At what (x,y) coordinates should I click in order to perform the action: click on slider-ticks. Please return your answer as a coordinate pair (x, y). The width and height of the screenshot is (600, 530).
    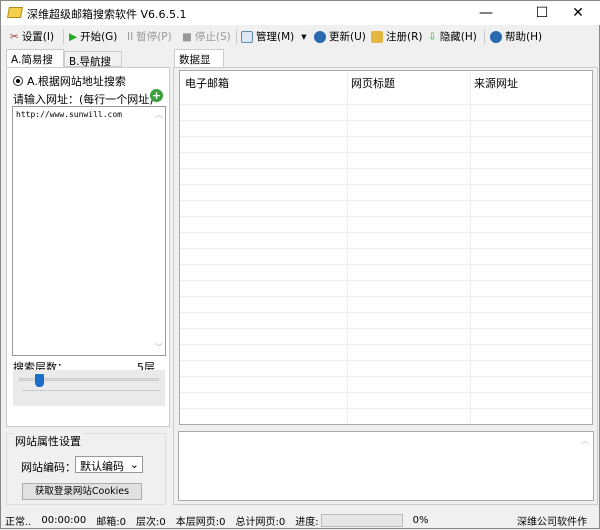
    Looking at the image, I should click on (91, 390).